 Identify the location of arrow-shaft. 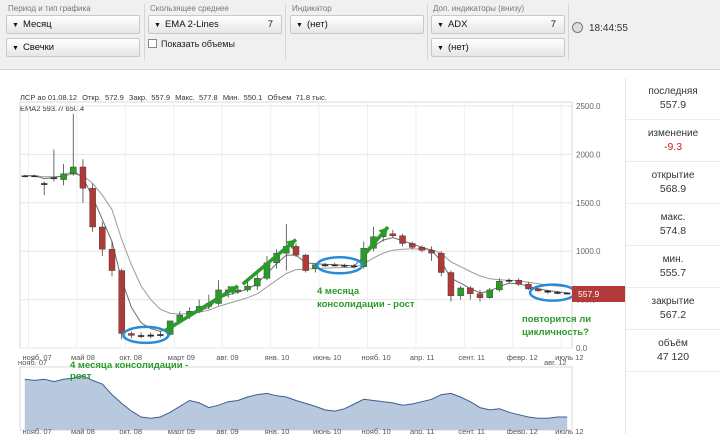
(201, 308).